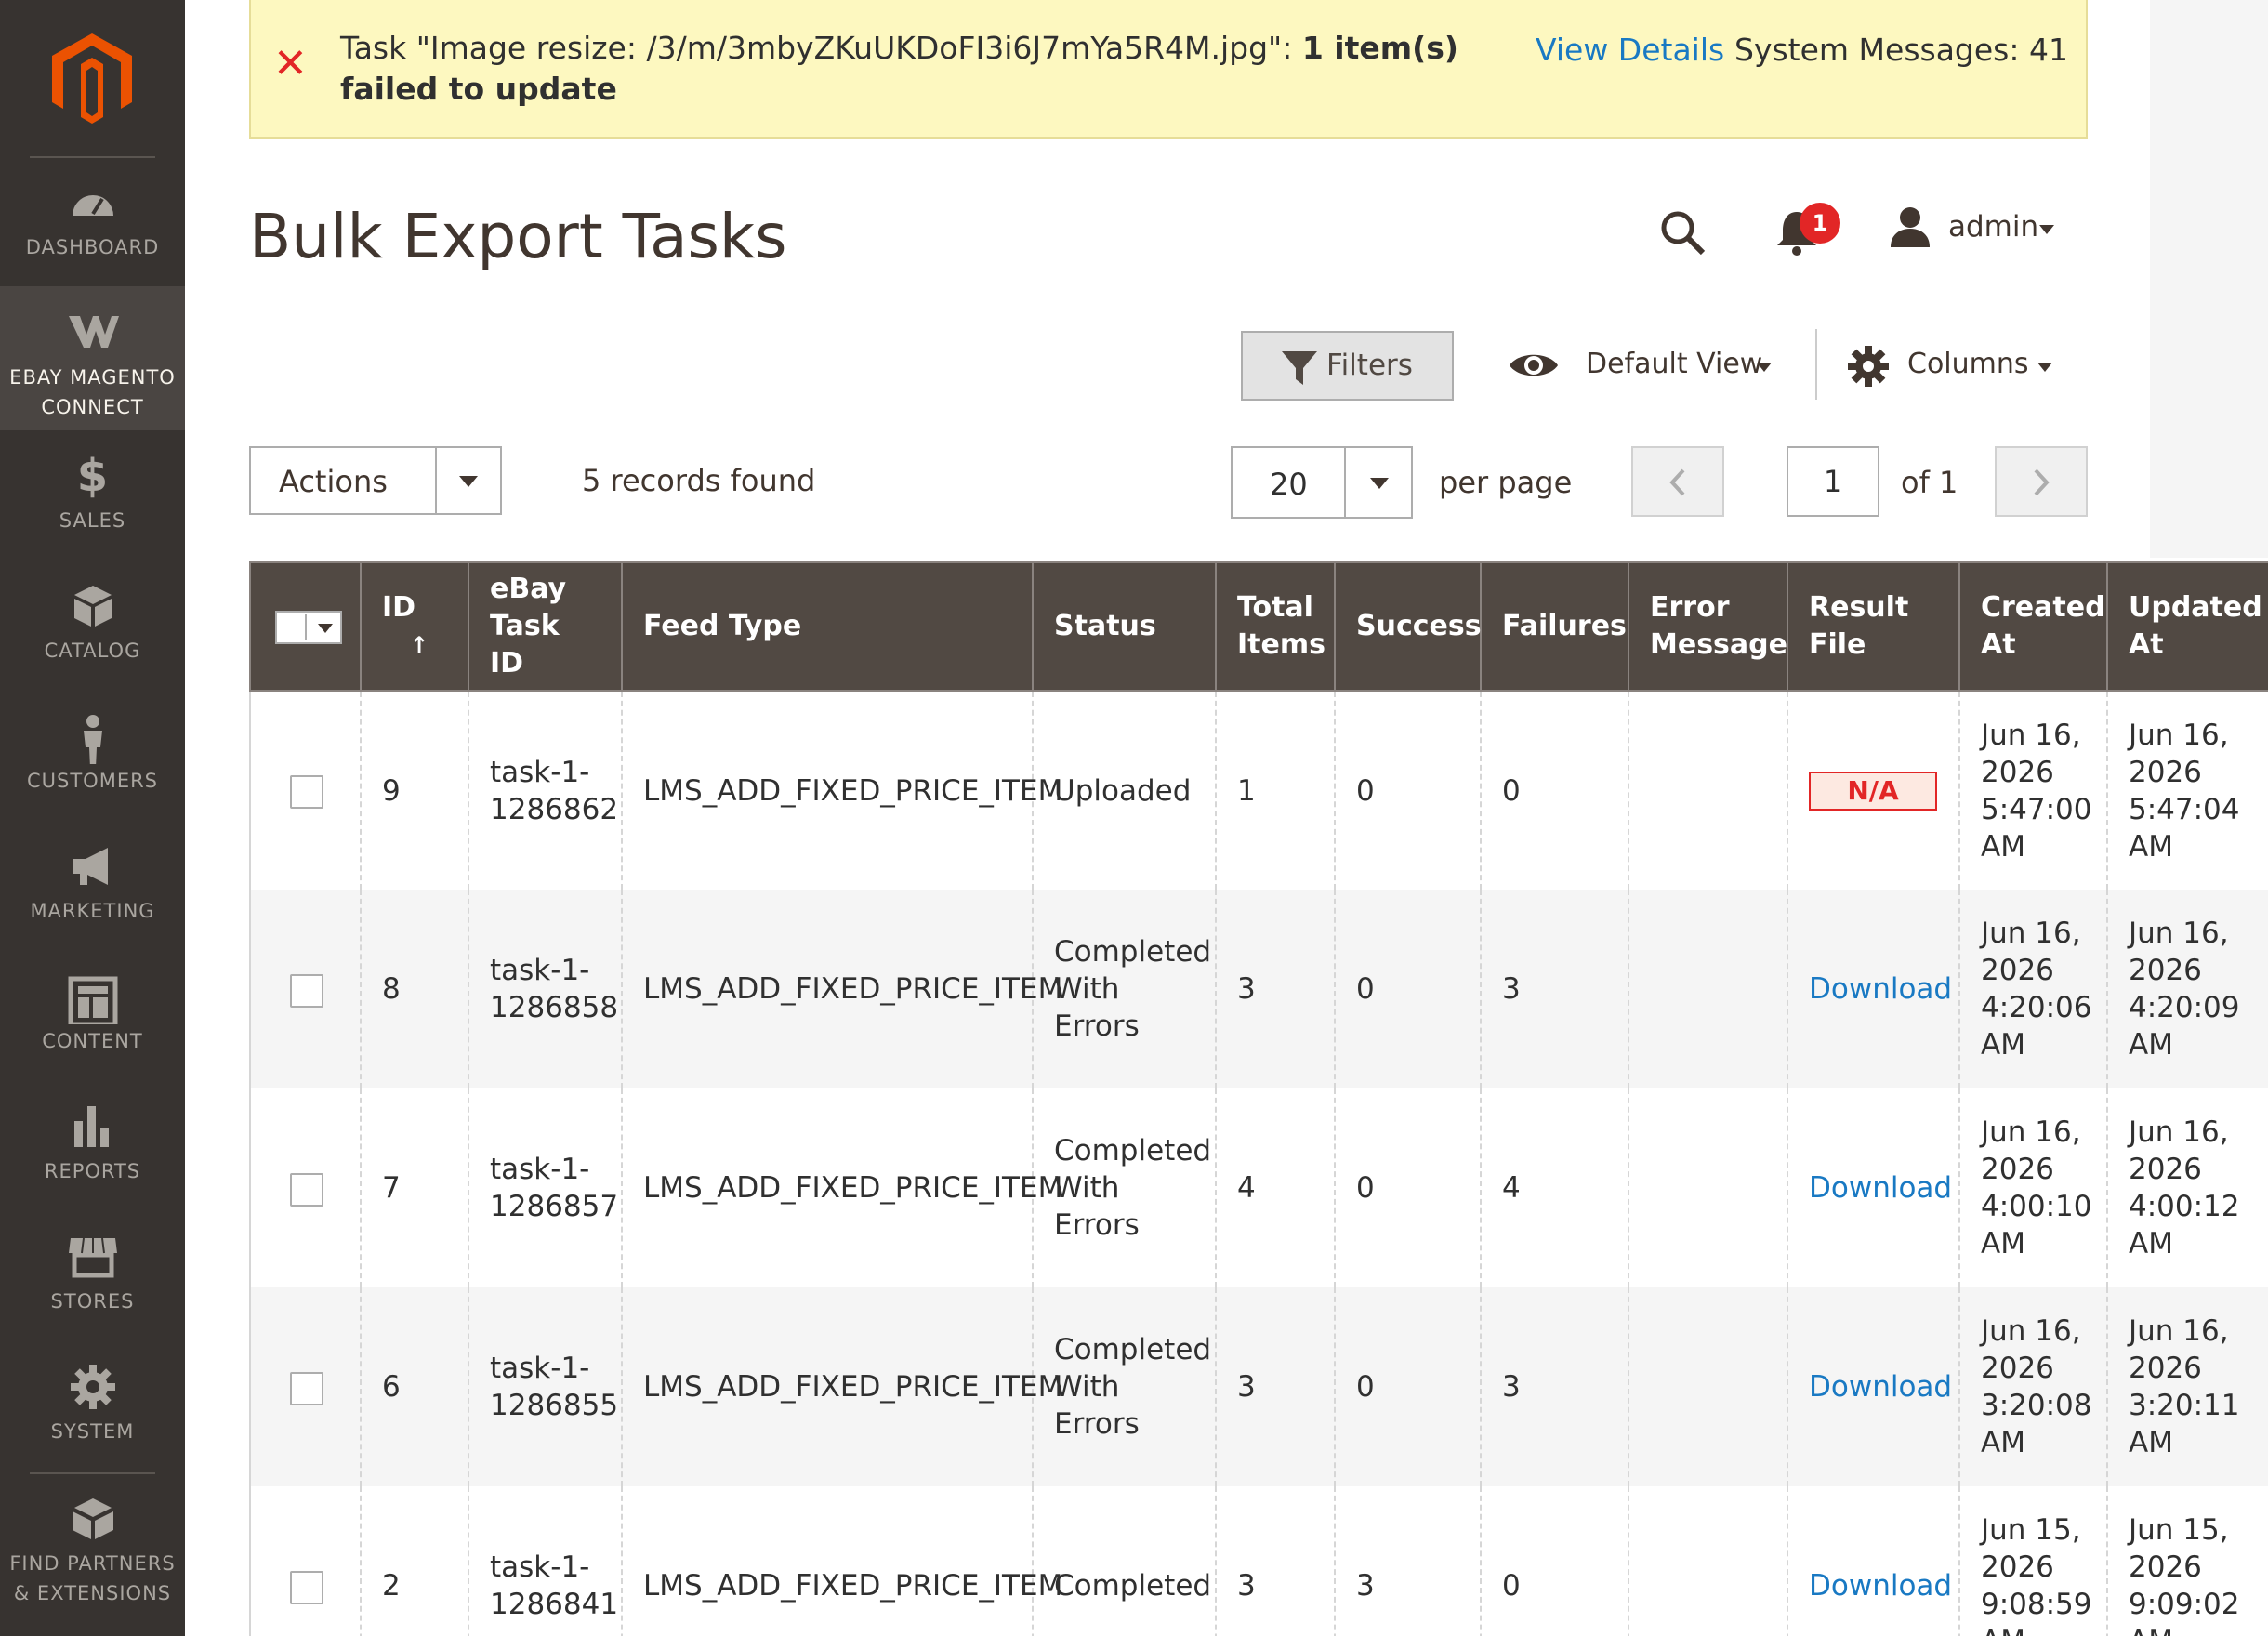 The height and width of the screenshot is (1636, 2268). What do you see at coordinates (545, 790) in the screenshot?
I see `cell-ebay-task-id: task-1-1286862` at bounding box center [545, 790].